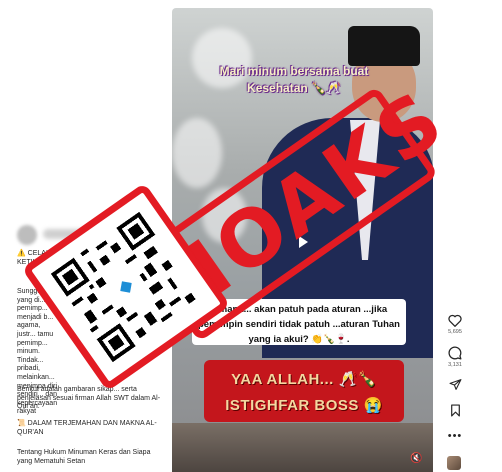  Describe the element at coordinates (125, 286) in the screenshot. I see `qr-logo-mark` at that location.